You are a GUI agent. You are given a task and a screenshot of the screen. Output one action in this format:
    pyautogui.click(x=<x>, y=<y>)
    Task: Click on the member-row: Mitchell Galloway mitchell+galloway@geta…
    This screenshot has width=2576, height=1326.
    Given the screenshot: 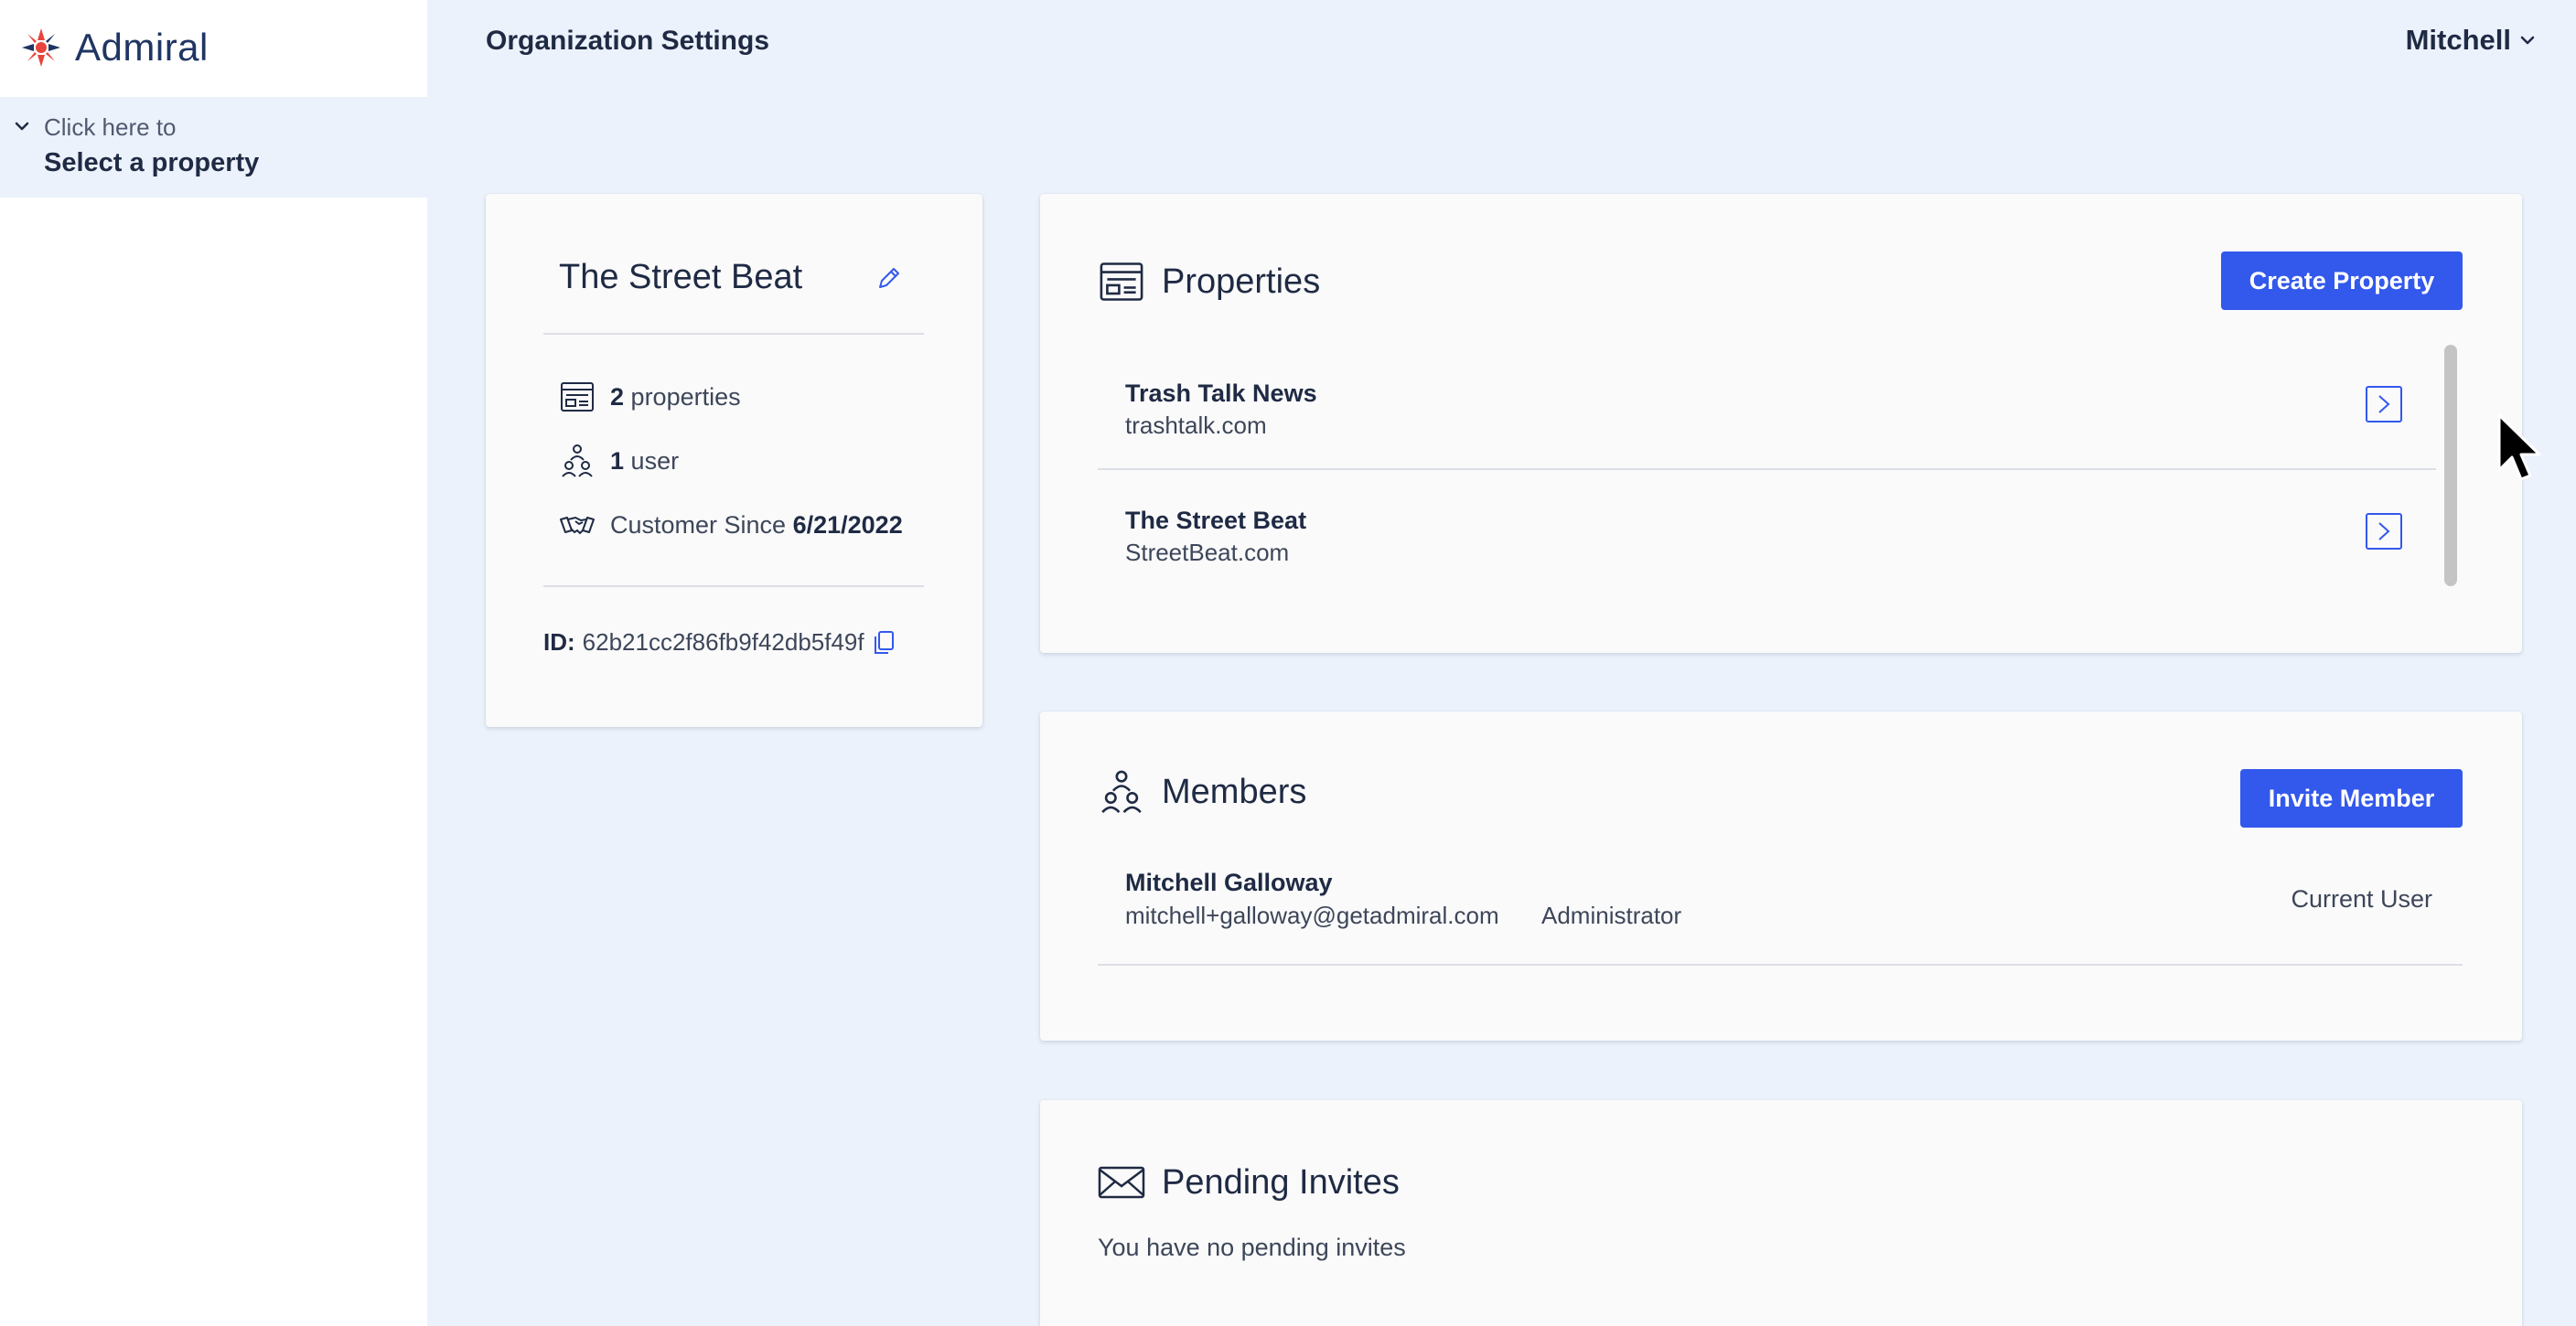 What is the action you would take?
    pyautogui.click(x=1781, y=912)
    